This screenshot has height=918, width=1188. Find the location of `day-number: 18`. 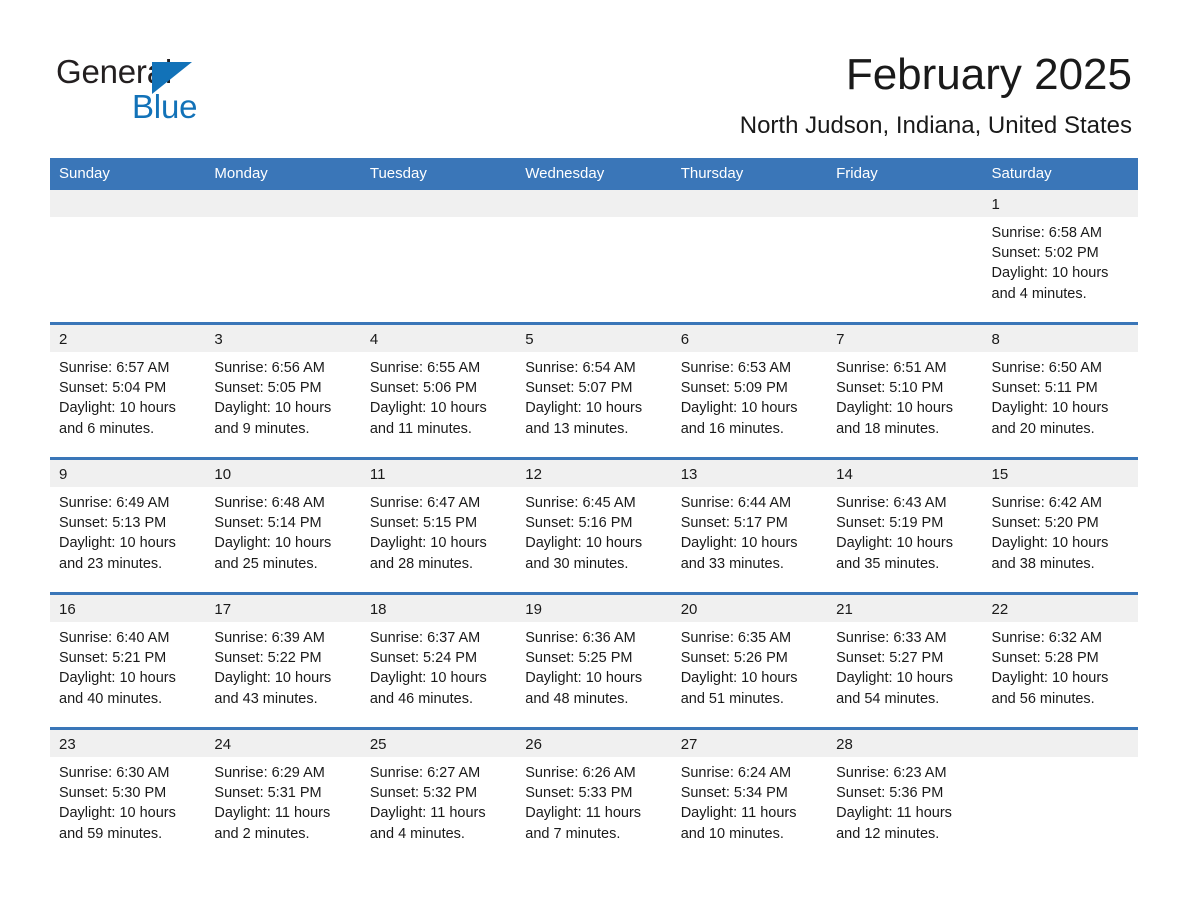

day-number: 18 is located at coordinates (438, 608).